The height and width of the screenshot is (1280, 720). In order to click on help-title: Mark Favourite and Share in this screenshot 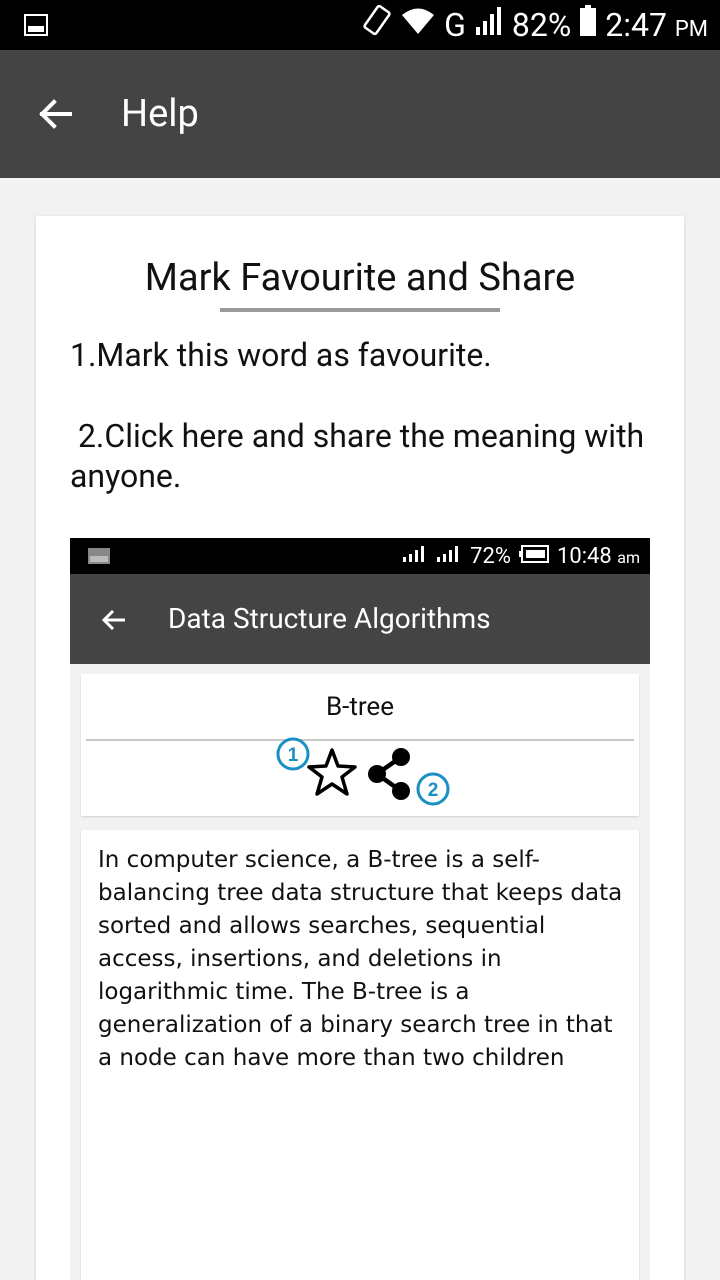, I will do `click(360, 278)`.